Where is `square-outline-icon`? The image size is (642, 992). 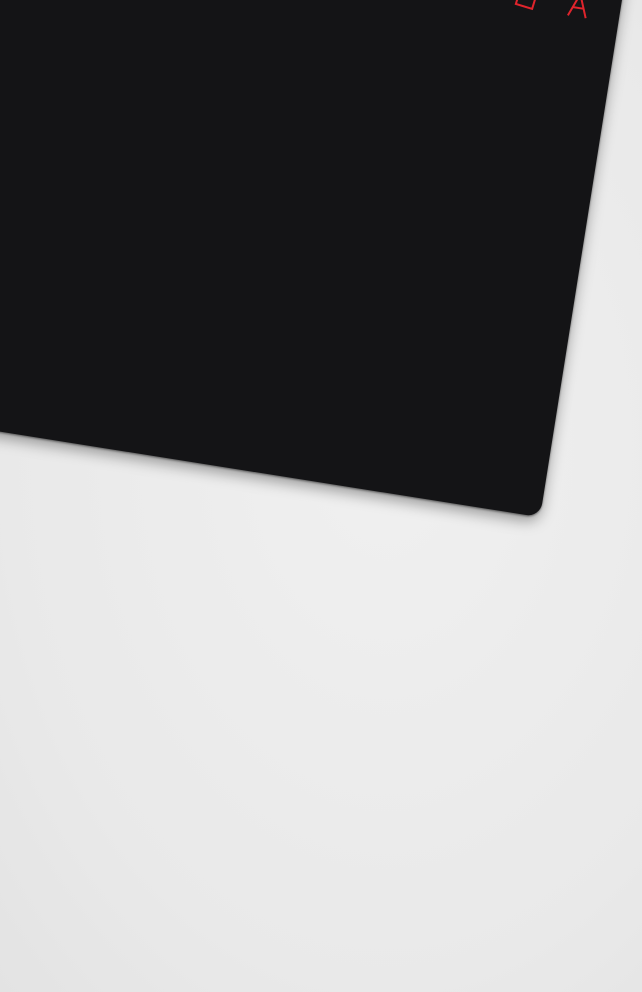
square-outline-icon is located at coordinates (526, 5).